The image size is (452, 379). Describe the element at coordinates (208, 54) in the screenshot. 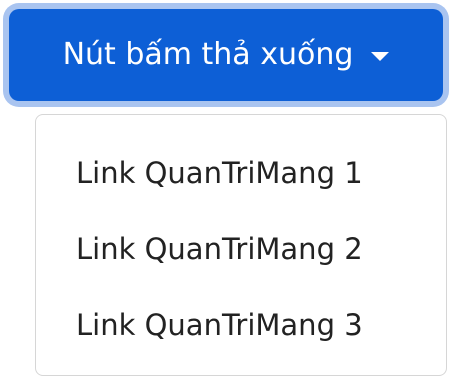

I see `dropdown-toggle-label: Nút bấm thả xuống` at that location.